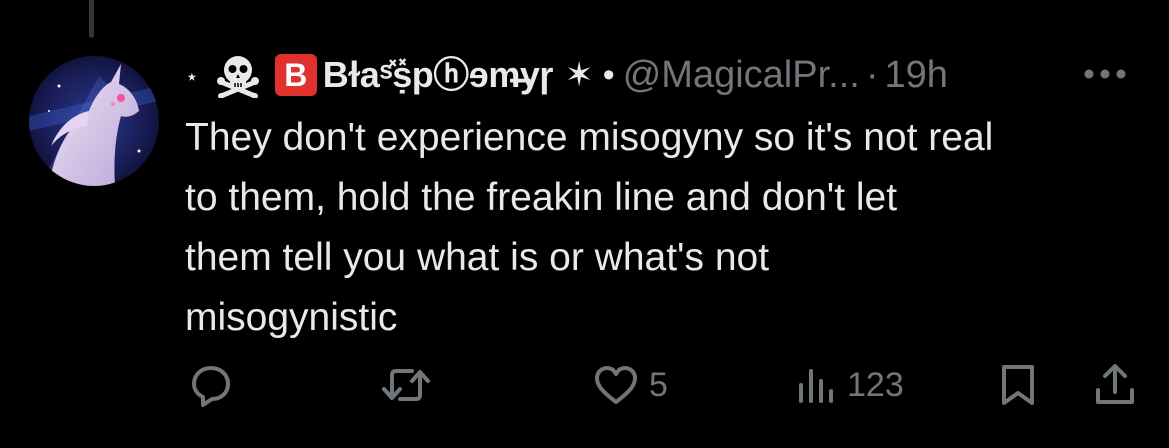 Image resolution: width=1169 pixels, height=448 pixels. I want to click on like-button: 5, so click(630, 385).